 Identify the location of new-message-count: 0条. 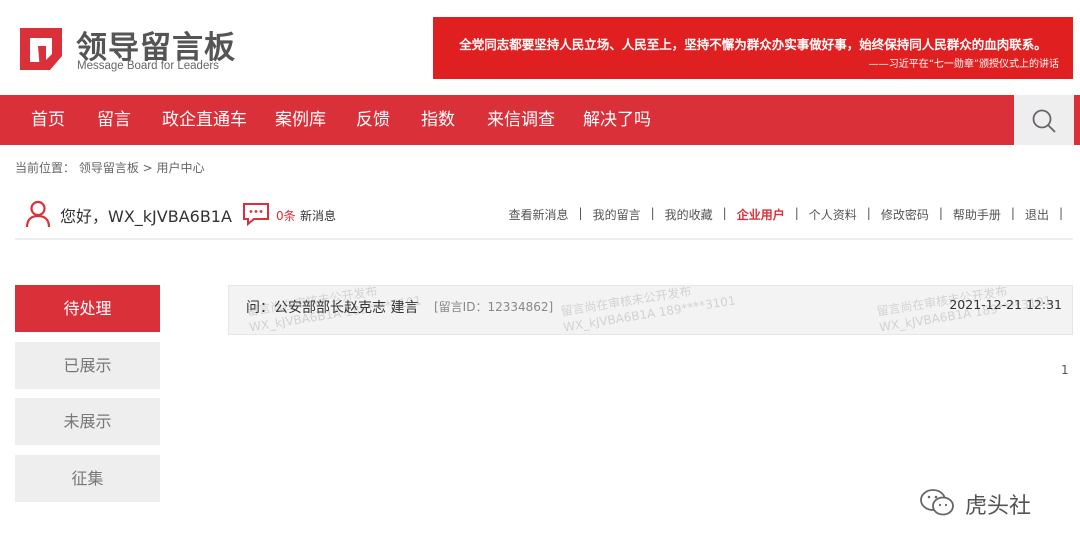
(286, 215).